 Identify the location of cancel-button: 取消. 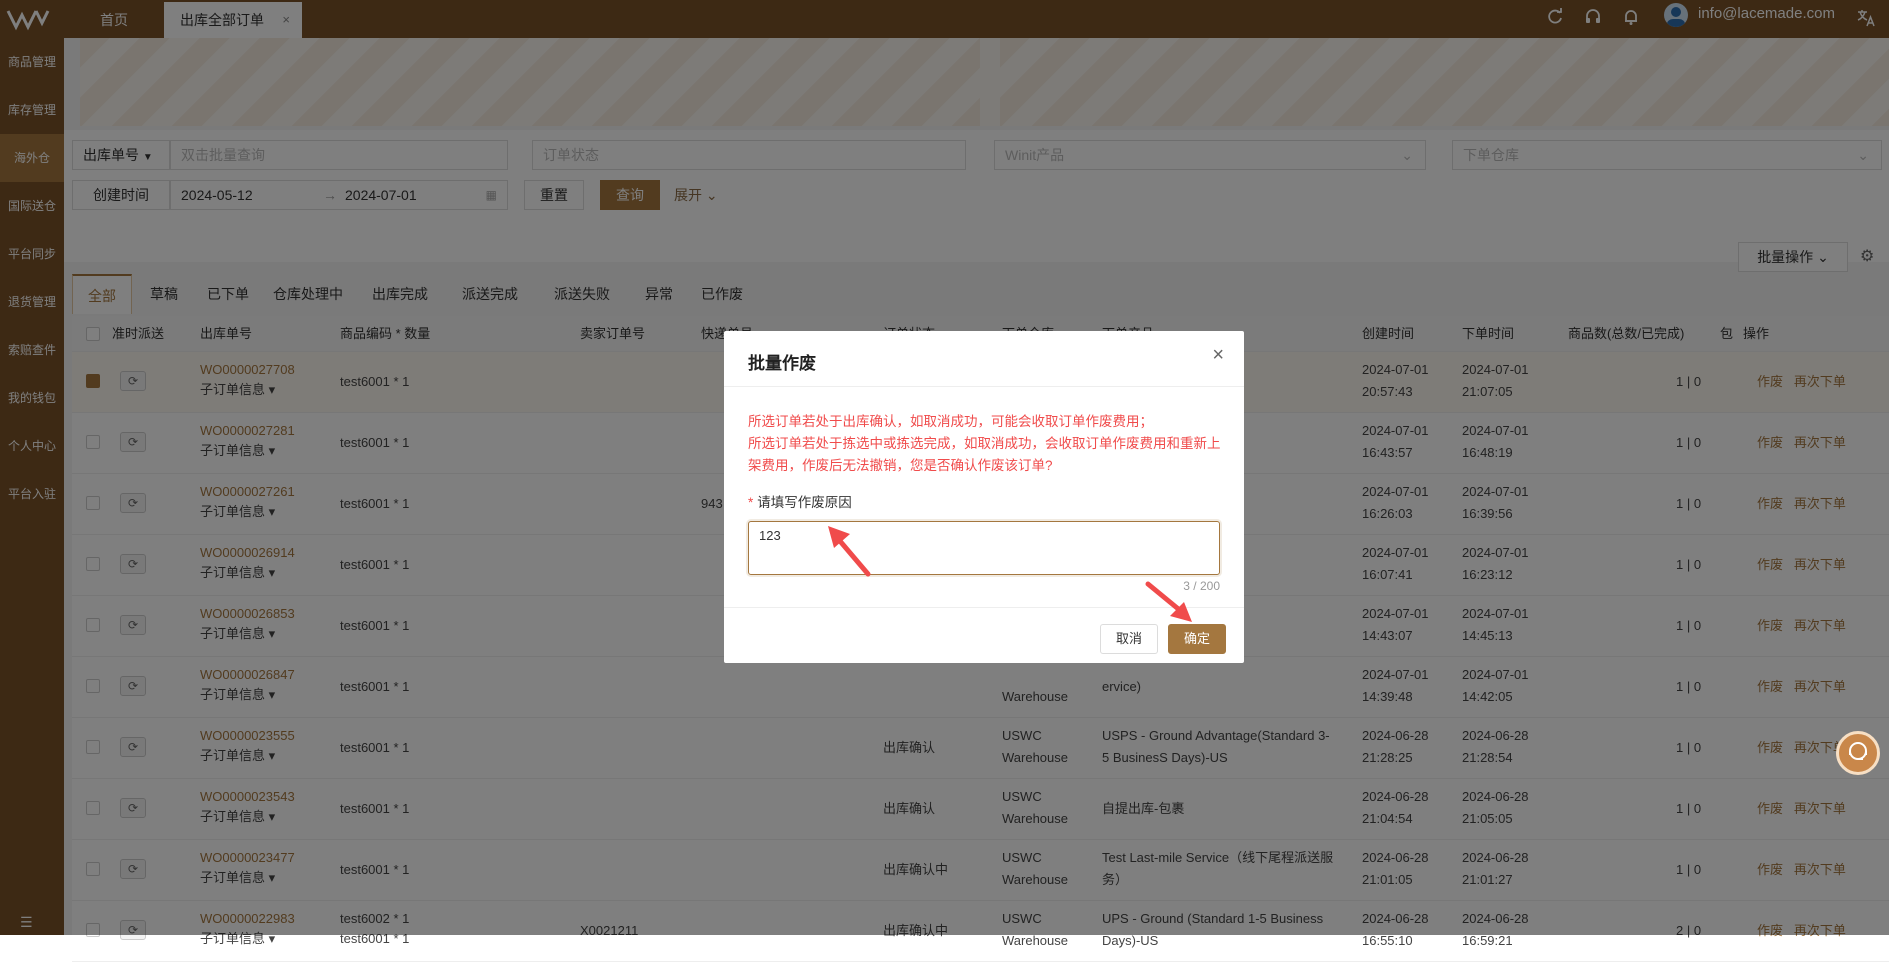
(1129, 639).